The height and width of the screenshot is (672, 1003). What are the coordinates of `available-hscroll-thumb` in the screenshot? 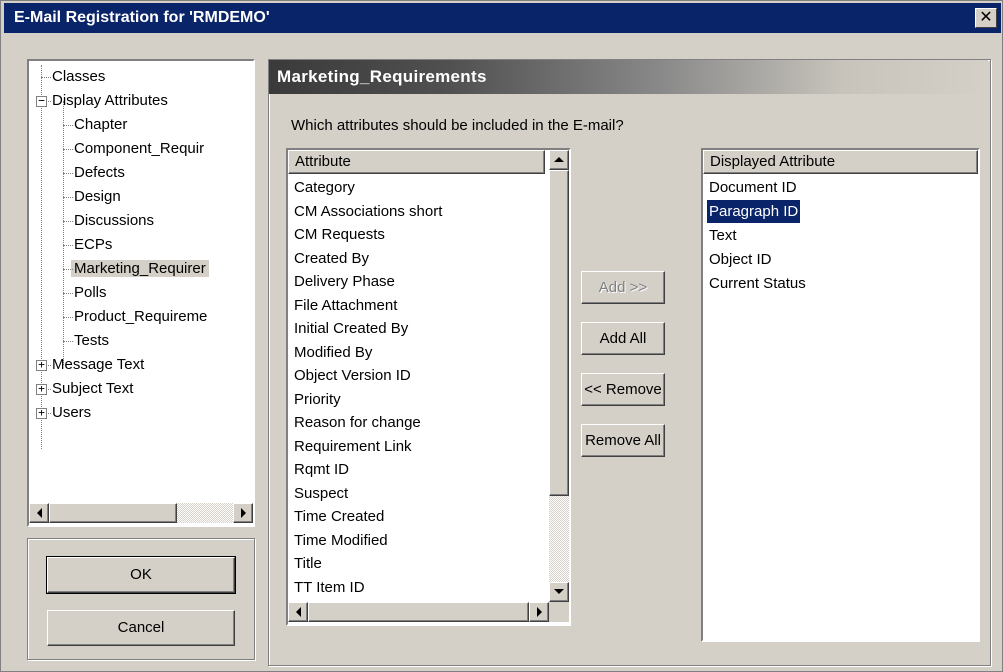 It's located at (418, 612).